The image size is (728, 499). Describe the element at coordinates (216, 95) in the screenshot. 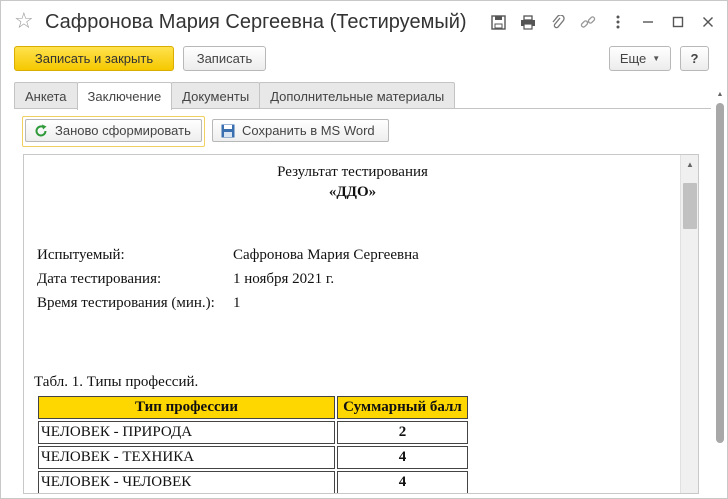

I see `tab-documents: Документы` at that location.